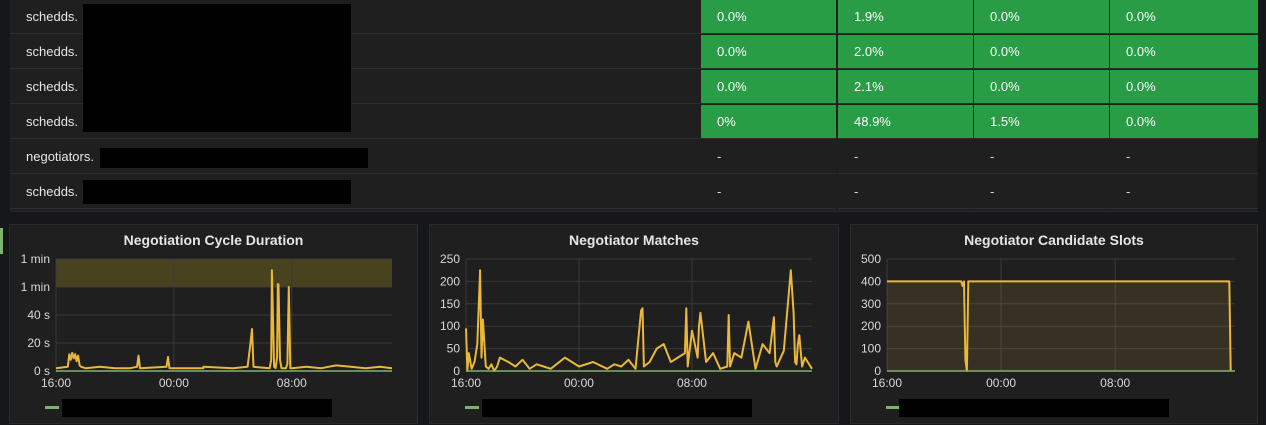 The image size is (1266, 425). What do you see at coordinates (450, 259) in the screenshot?
I see `y-tick-label: 250` at bounding box center [450, 259].